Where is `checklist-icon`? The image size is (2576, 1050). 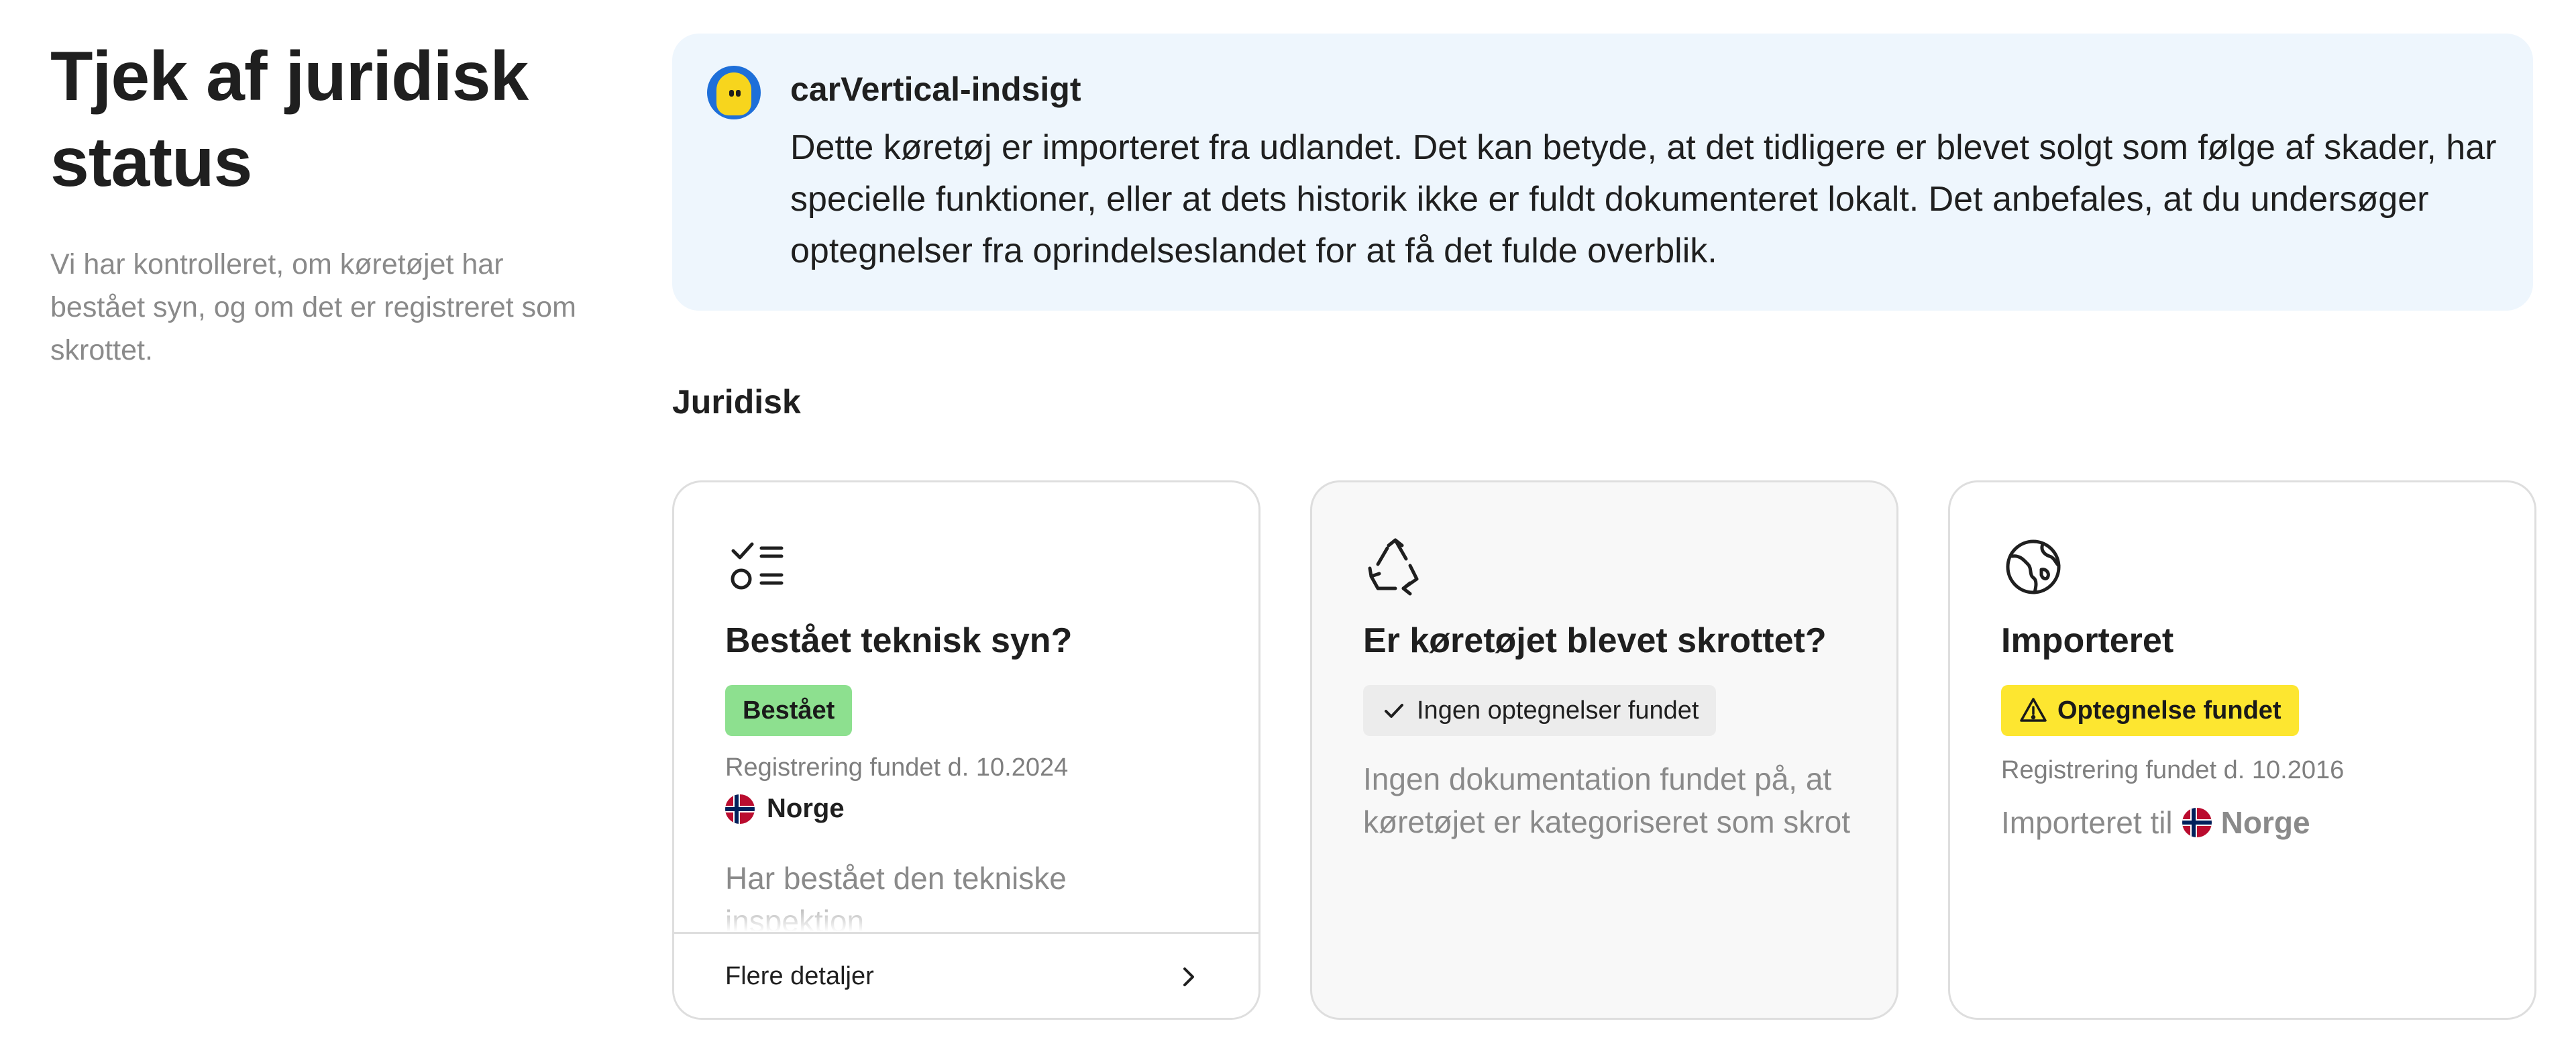 checklist-icon is located at coordinates (757, 567).